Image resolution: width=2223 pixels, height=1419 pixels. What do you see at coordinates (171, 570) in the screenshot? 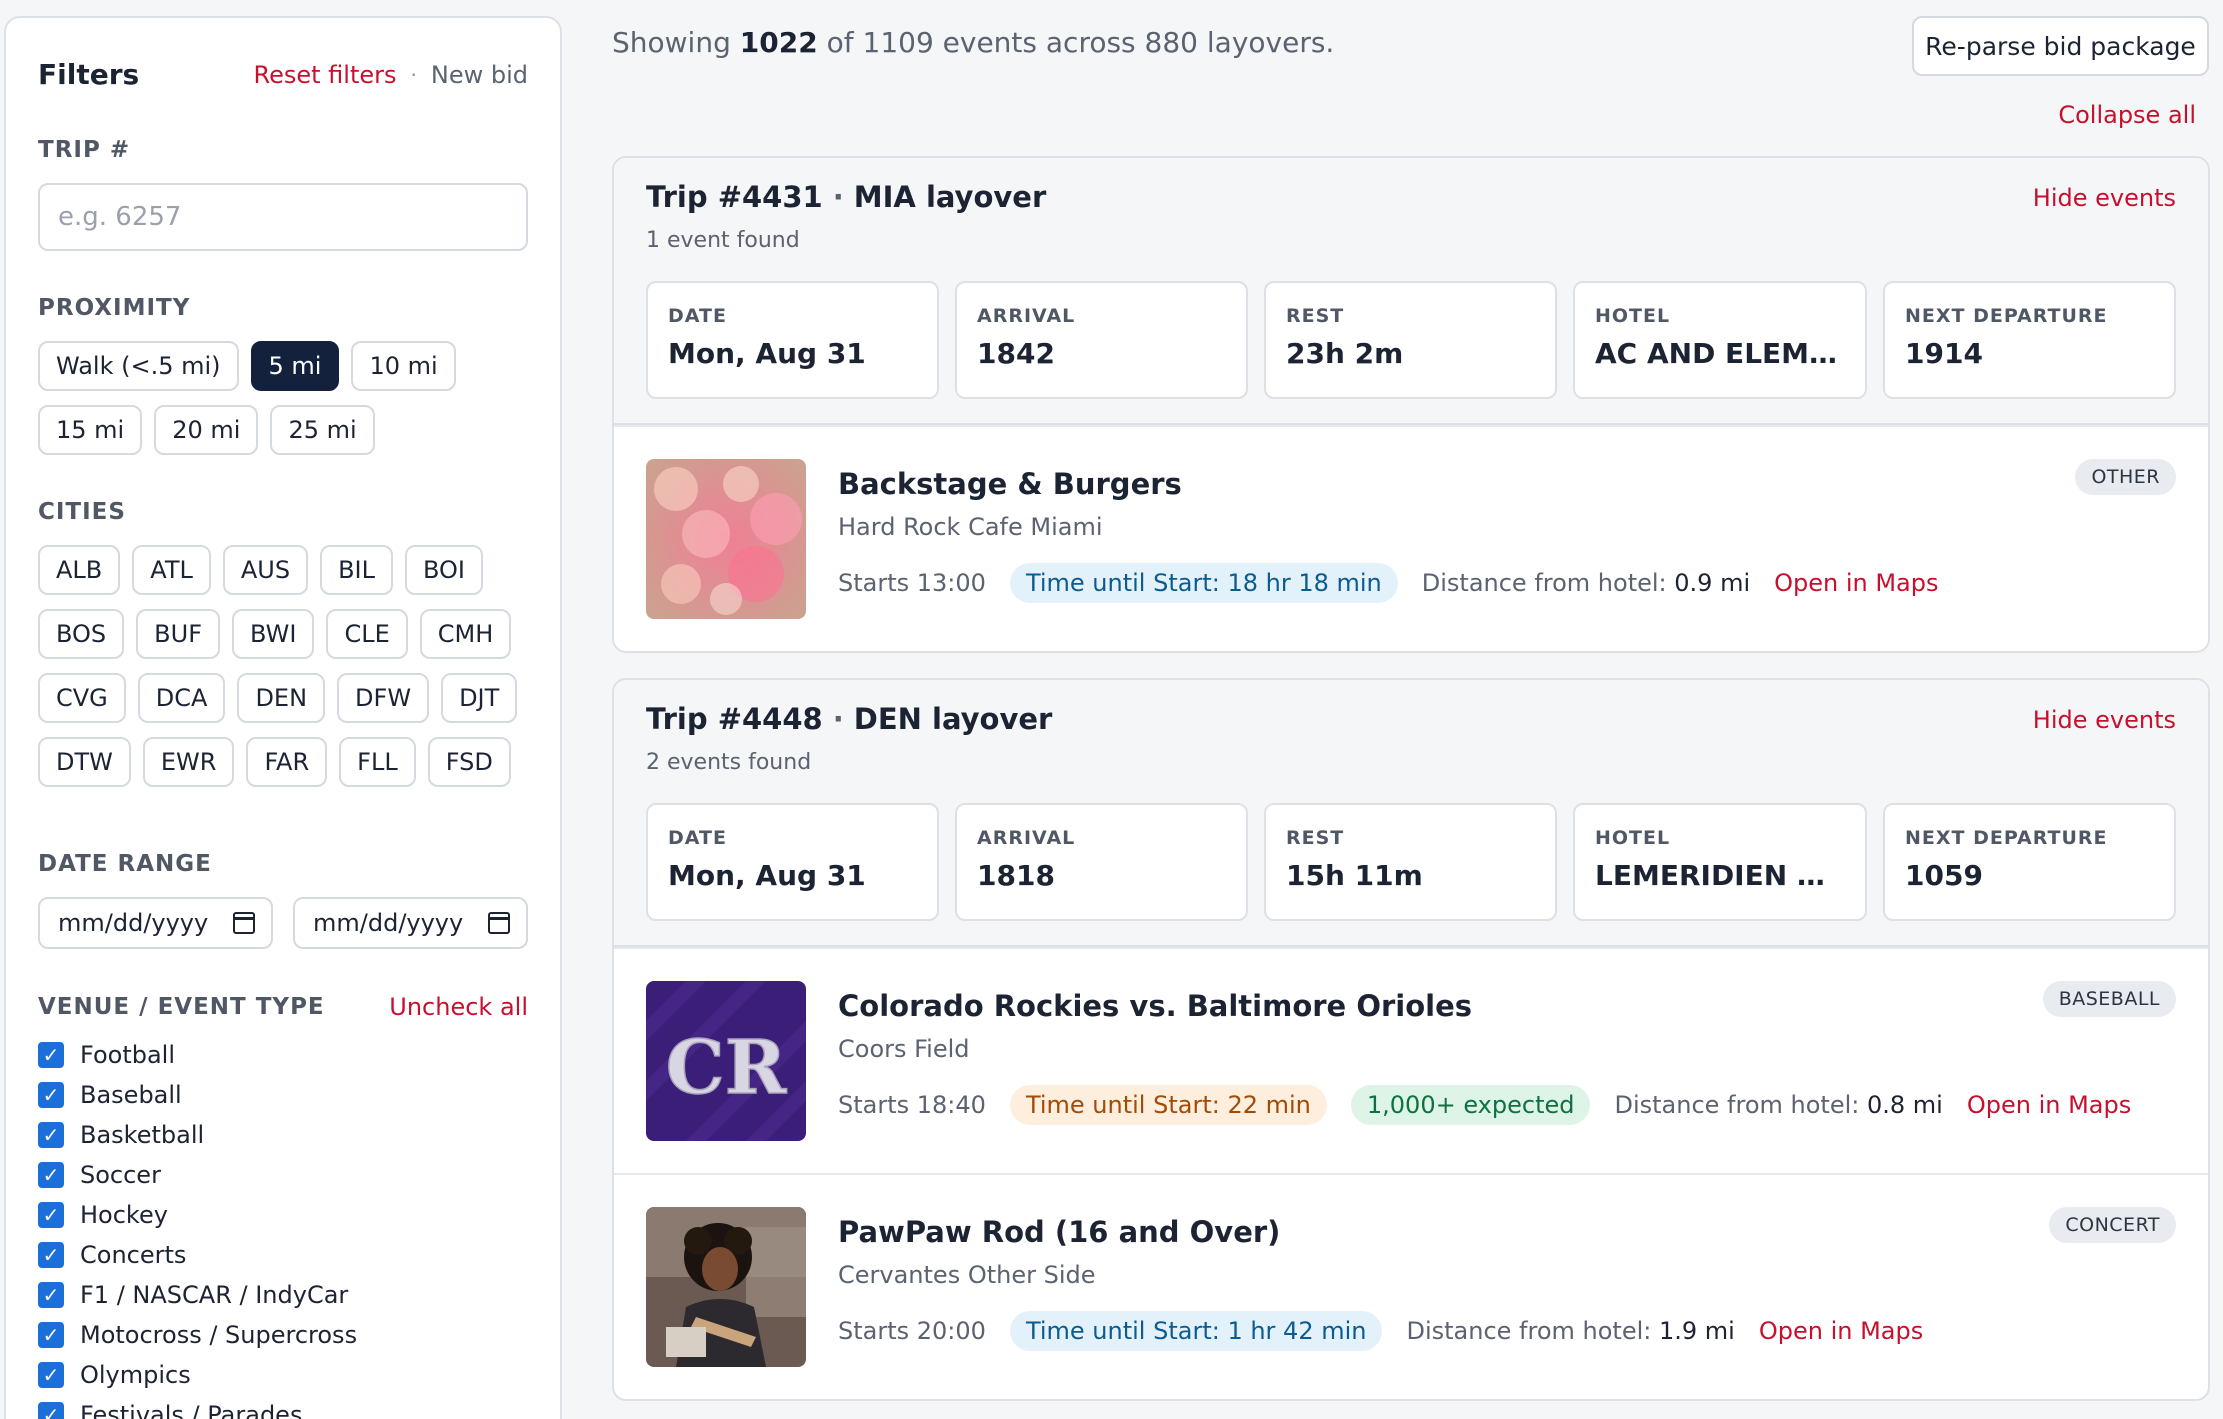
I see `city-chip: ATL` at bounding box center [171, 570].